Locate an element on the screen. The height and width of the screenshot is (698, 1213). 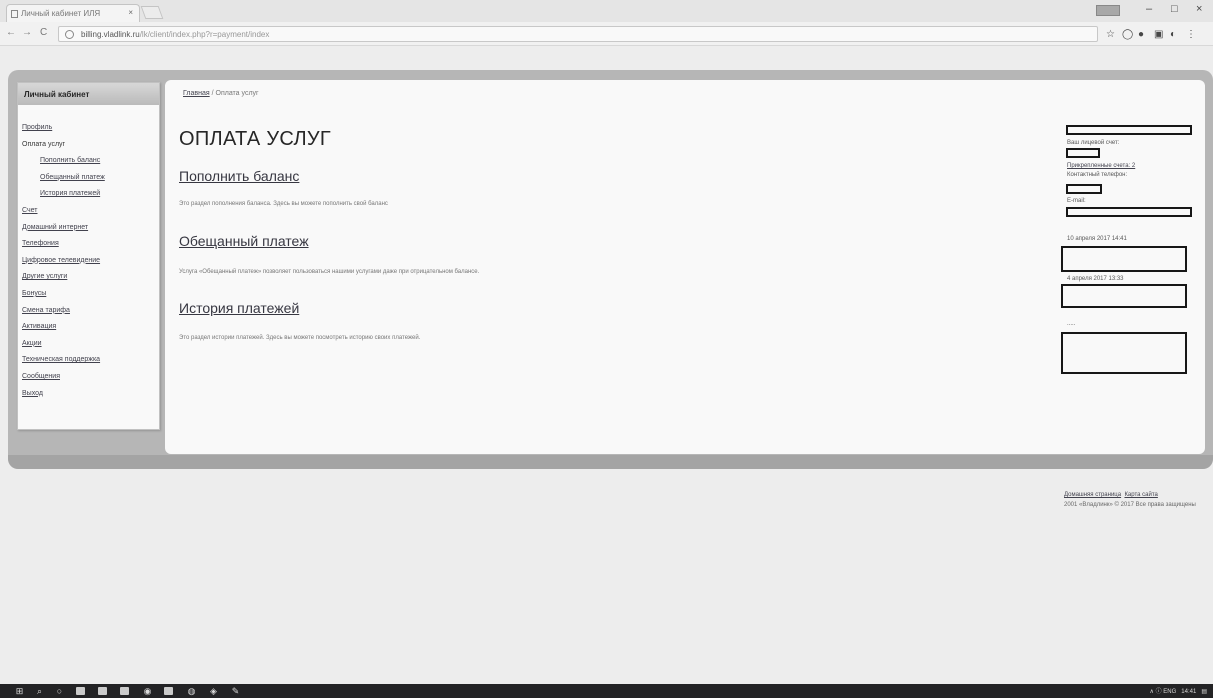
windows-start-icon: ⊞ is located at coordinates (19, 691).